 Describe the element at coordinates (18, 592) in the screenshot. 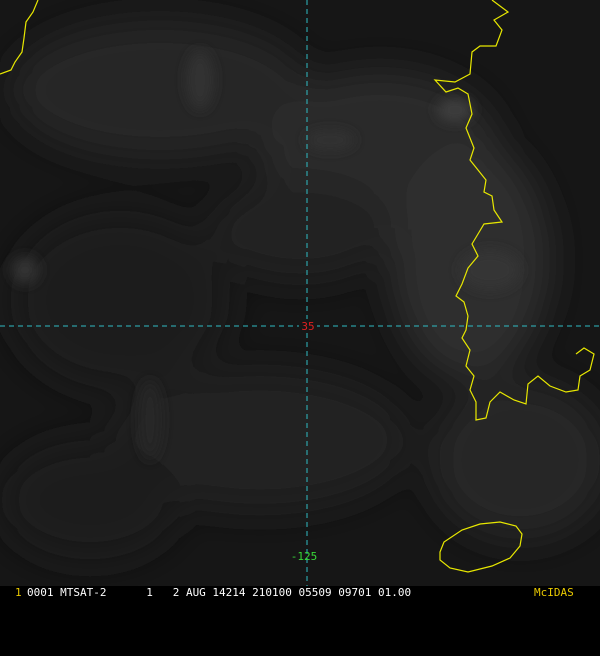

I see `frame-number: 1` at that location.